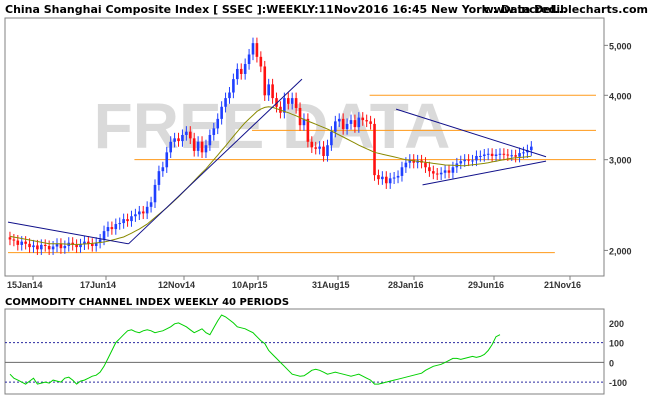 This screenshot has width=660, height=400. Describe the element at coordinates (176, 285) in the screenshot. I see `x-tick-label: 12Nov14` at that location.